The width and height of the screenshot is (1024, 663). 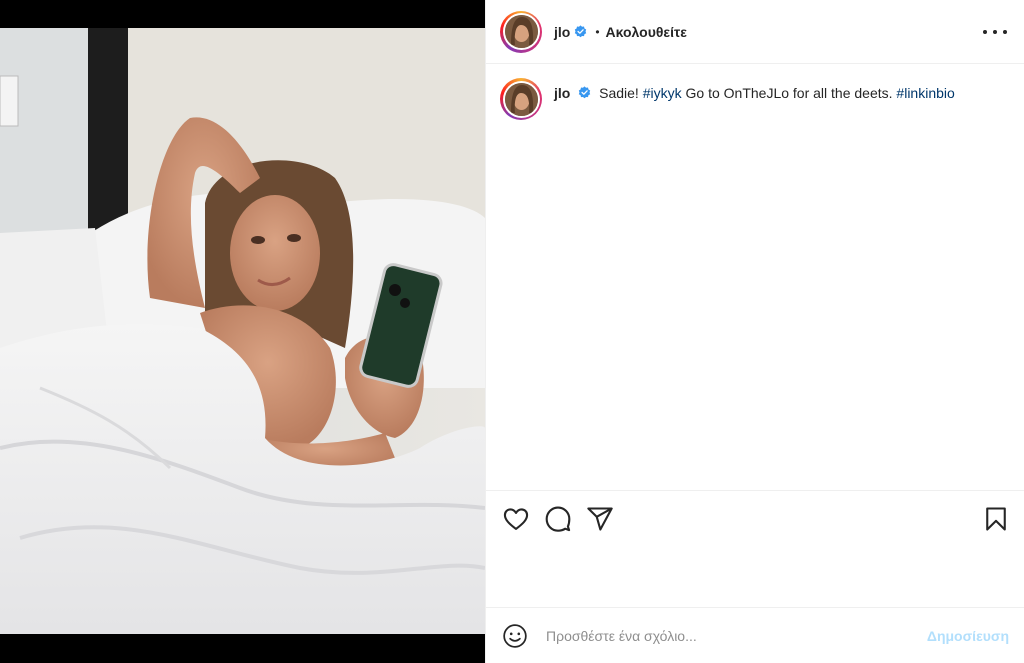 I want to click on caption-avatar-image, so click(x=521, y=99).